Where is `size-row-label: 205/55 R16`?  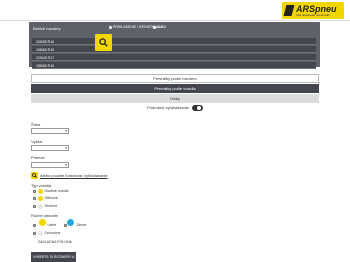
size-row-label: 205/55 R16 is located at coordinates (45, 41).